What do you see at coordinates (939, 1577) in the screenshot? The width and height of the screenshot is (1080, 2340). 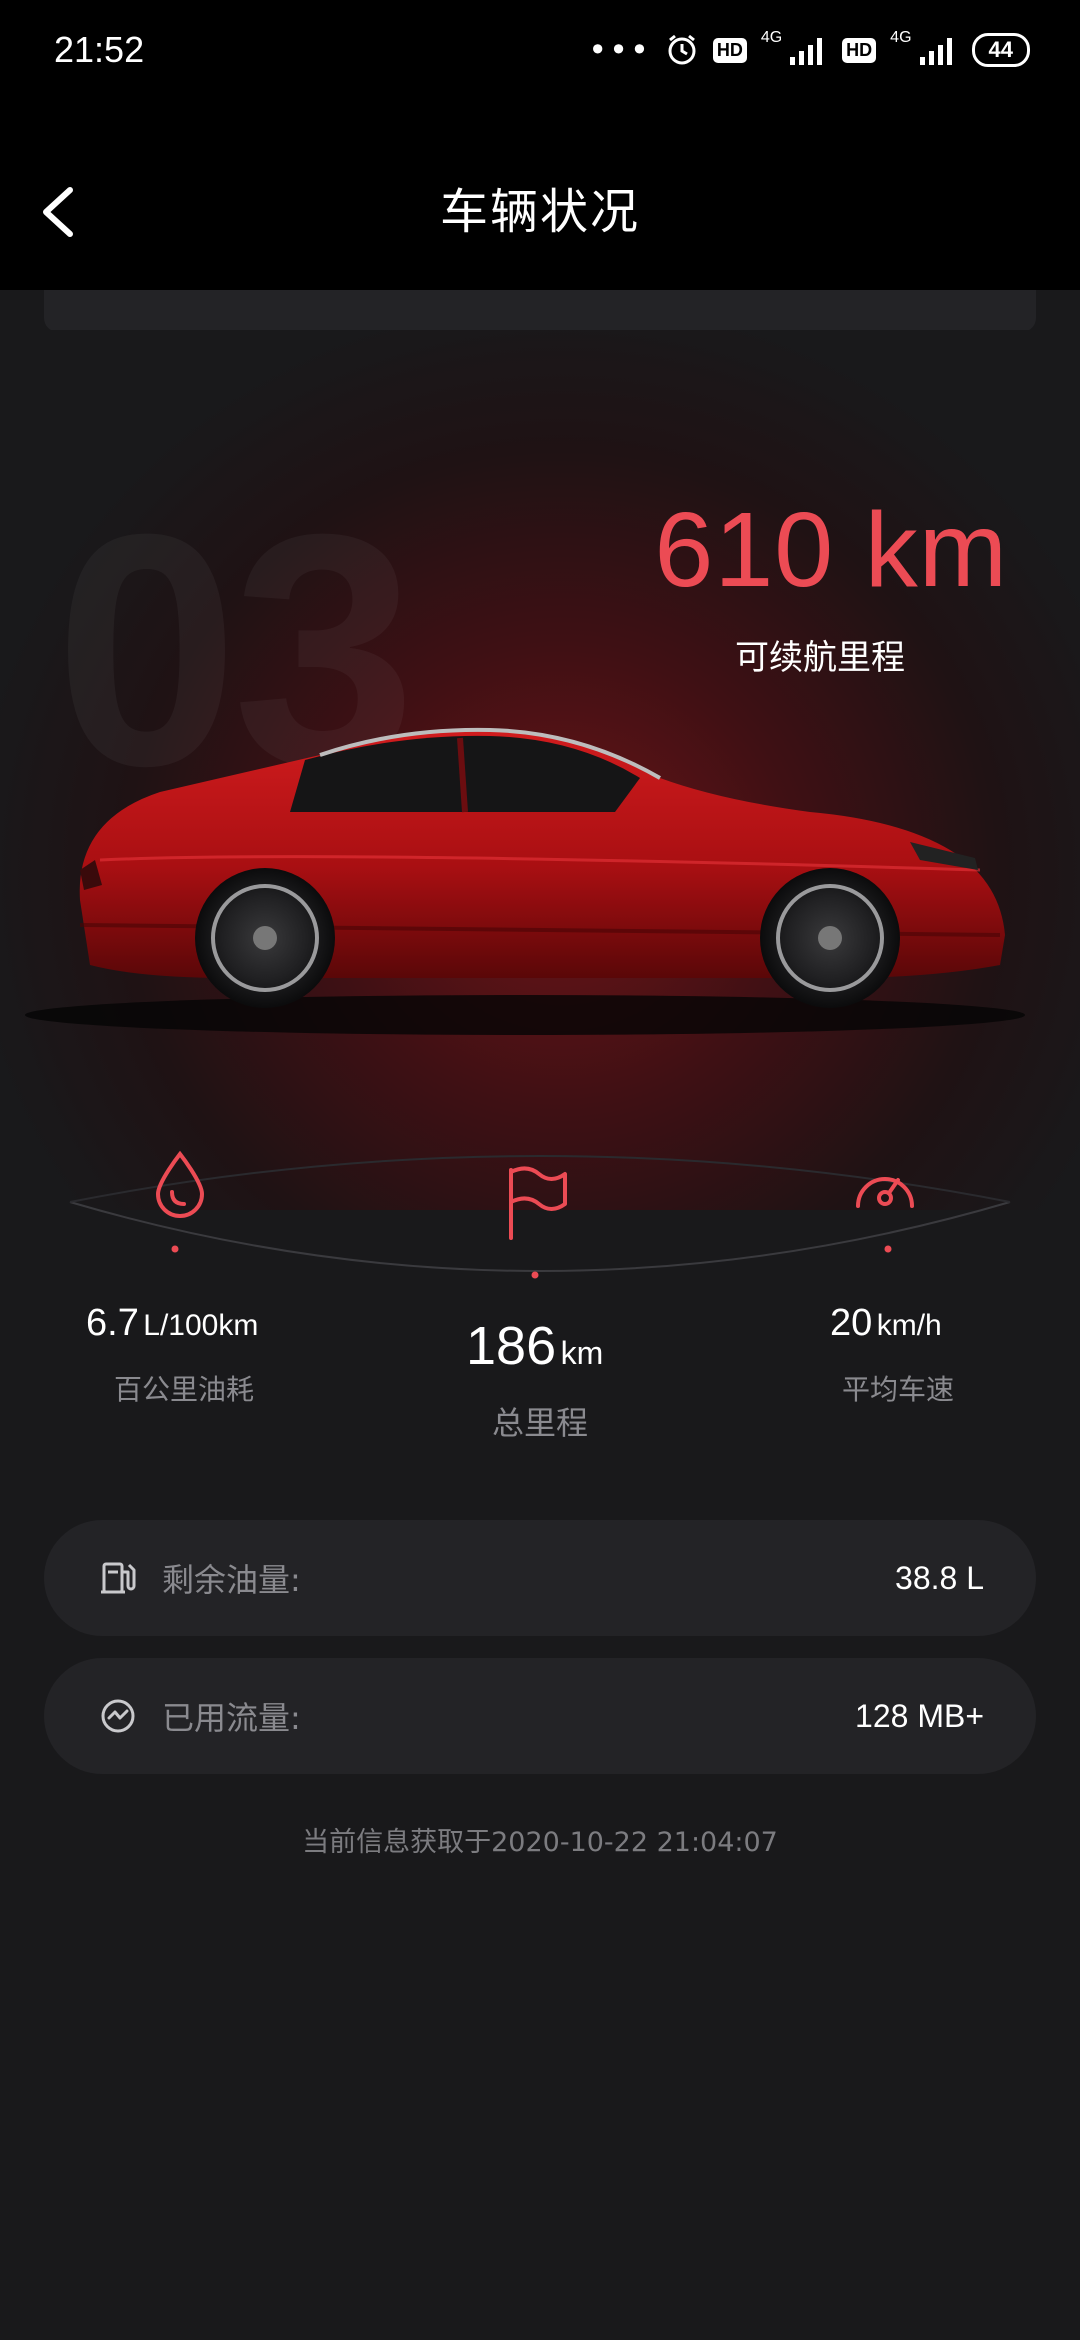 I see `fuel-remaining-value: 38.8 L` at bounding box center [939, 1577].